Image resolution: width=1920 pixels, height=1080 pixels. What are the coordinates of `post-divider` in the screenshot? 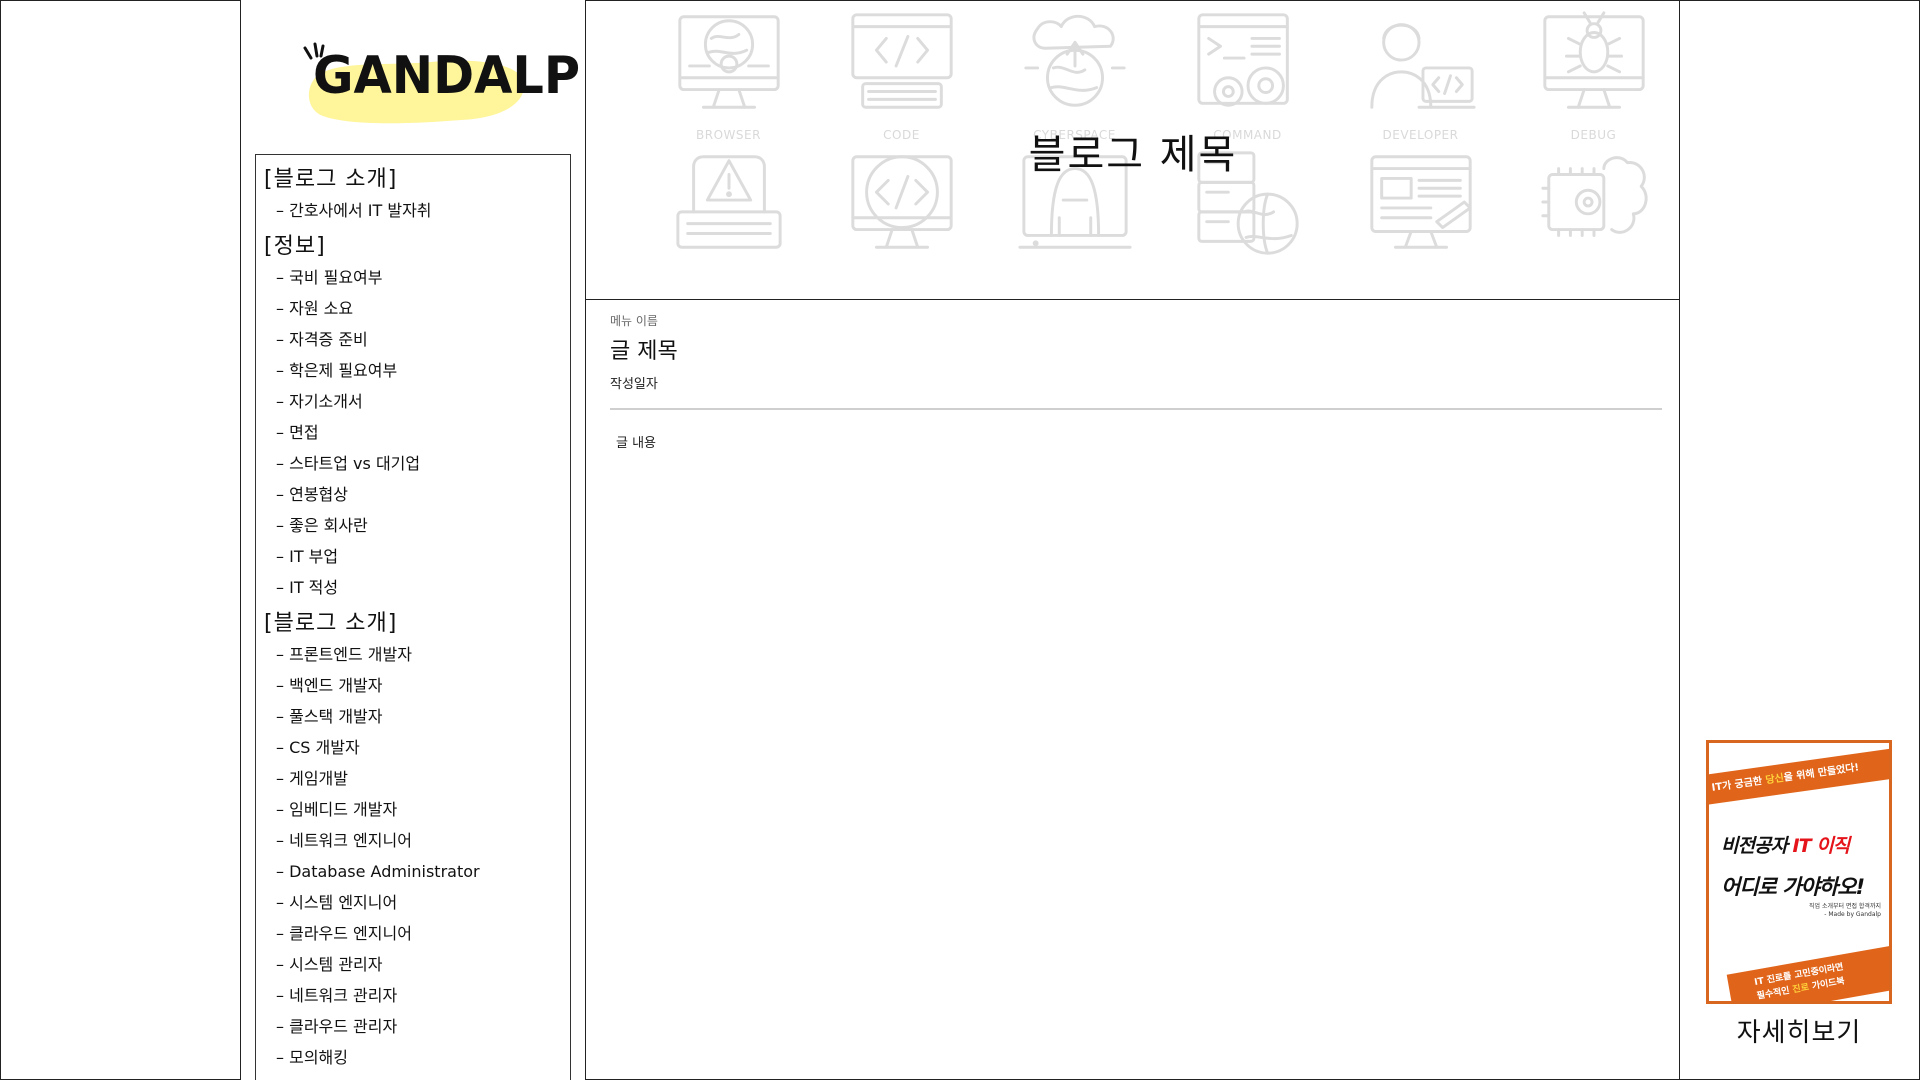 It's located at (1136, 409).